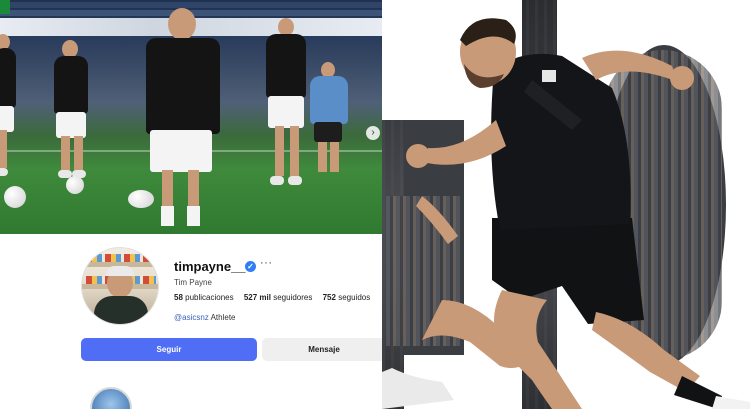 The height and width of the screenshot is (409, 750). I want to click on athlete-back-sock, so click(418, 388).